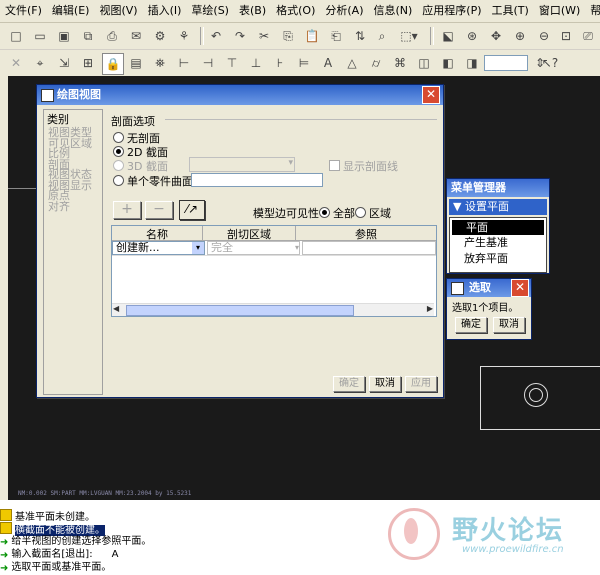  I want to click on search-binoculars-icon: ⌕, so click(382, 36).